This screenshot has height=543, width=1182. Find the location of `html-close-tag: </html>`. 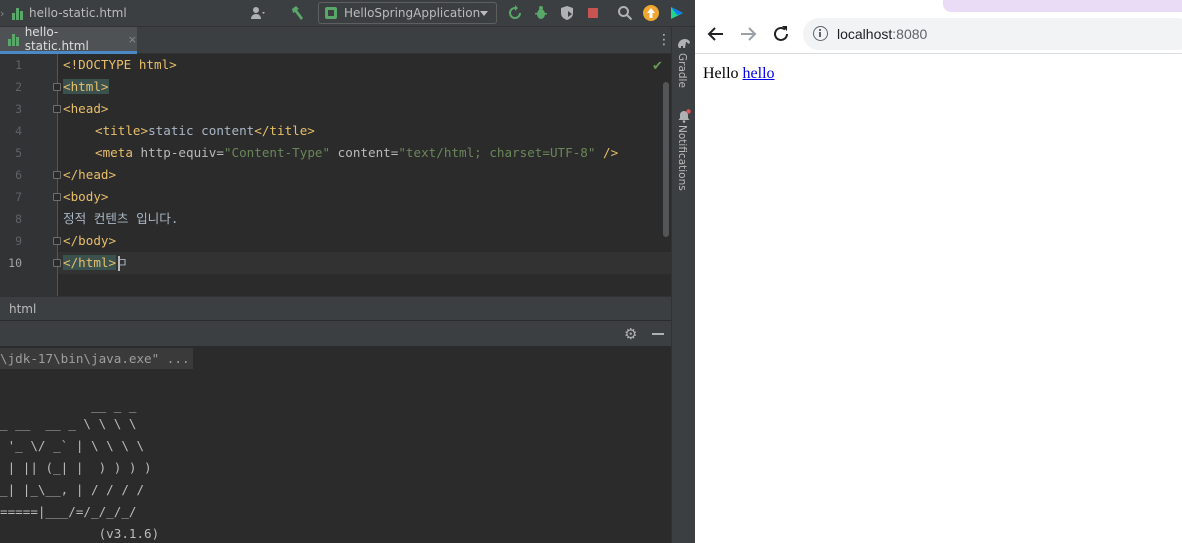

html-close-tag: </html> is located at coordinates (90, 262).